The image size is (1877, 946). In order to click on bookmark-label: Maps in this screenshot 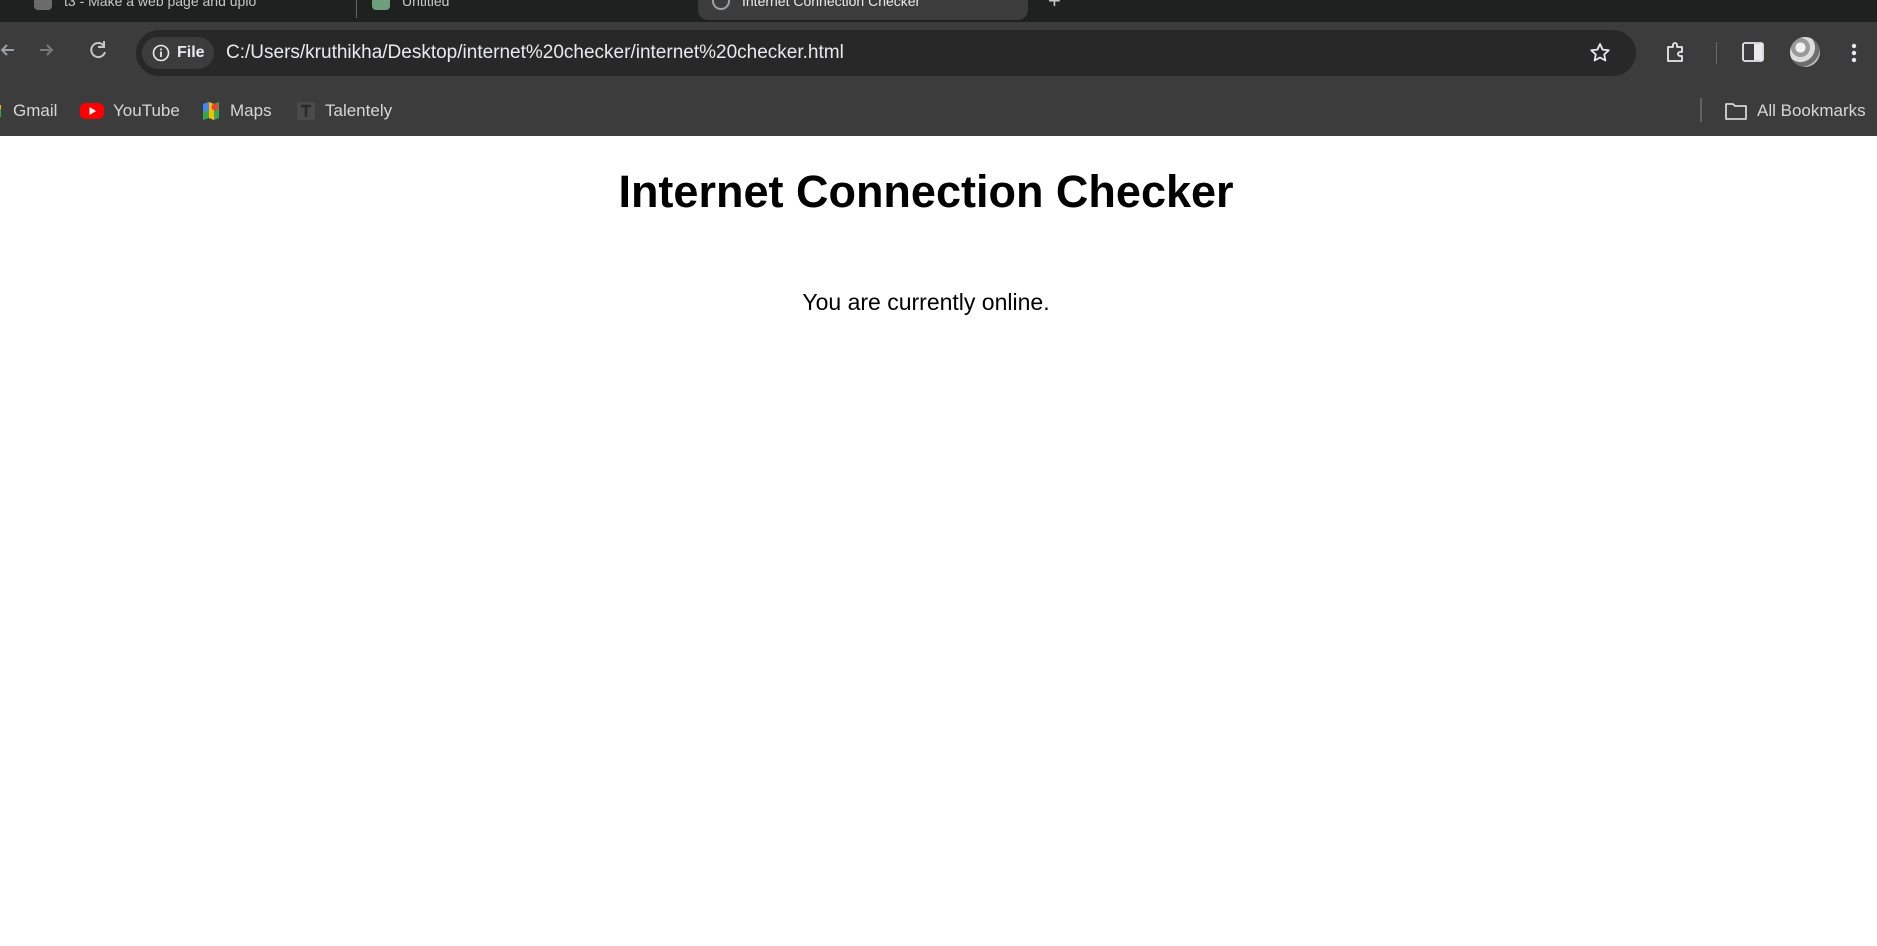, I will do `click(251, 110)`.